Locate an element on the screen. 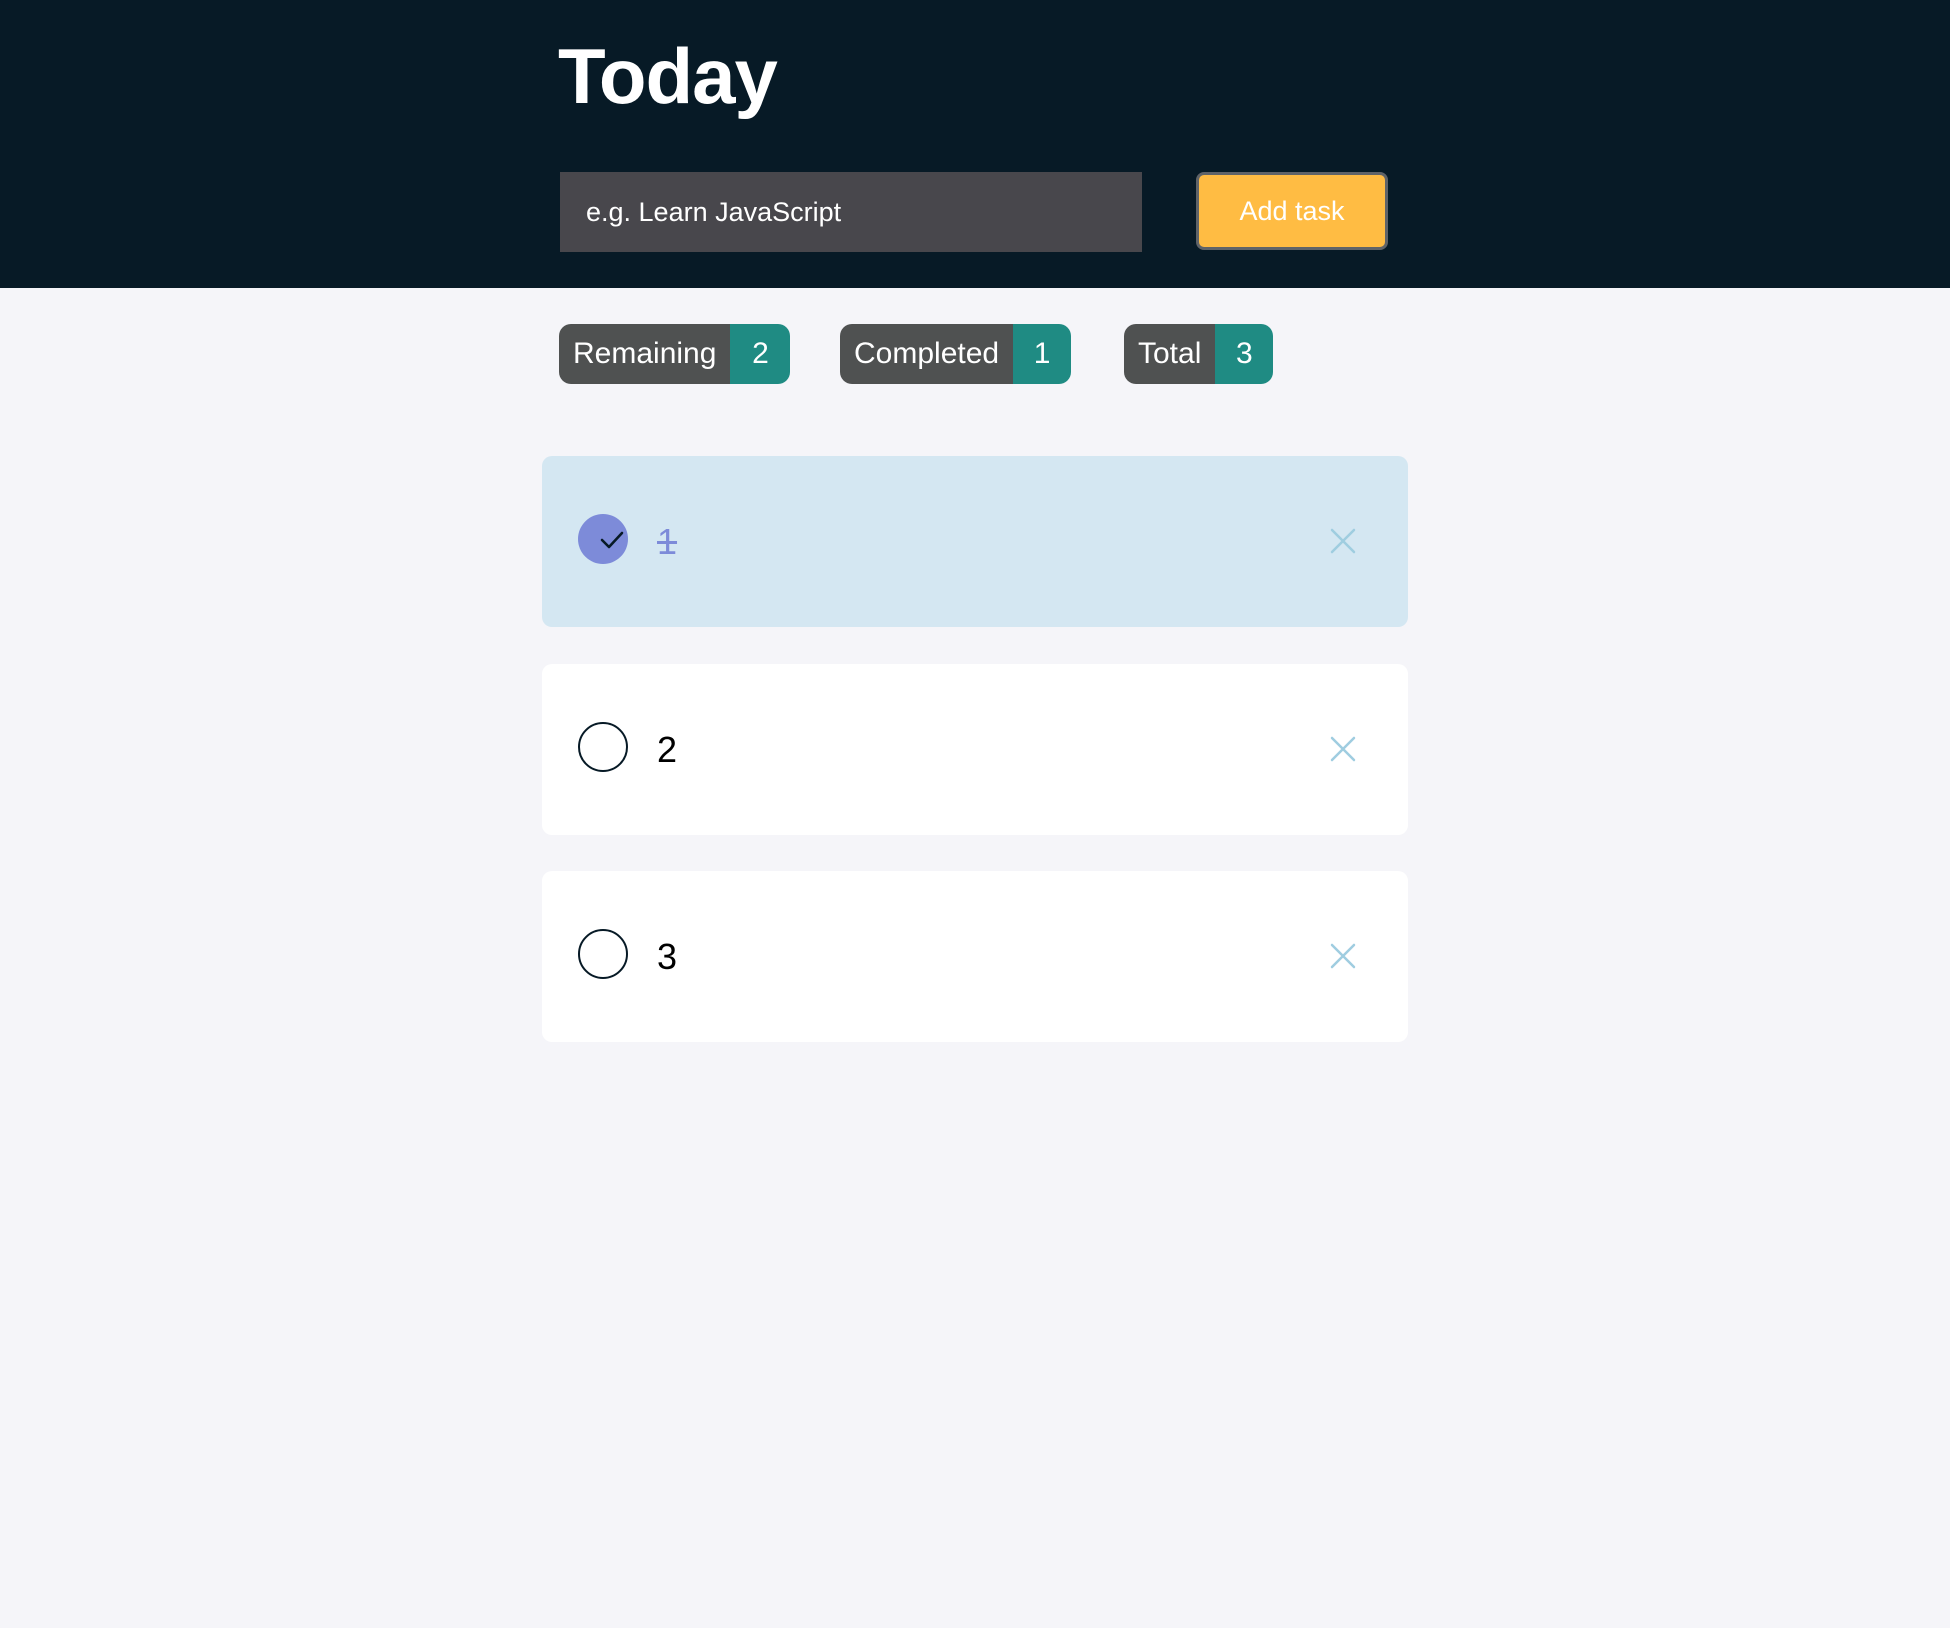 The image size is (1950, 1628). page-title: Today is located at coordinates (668, 76).